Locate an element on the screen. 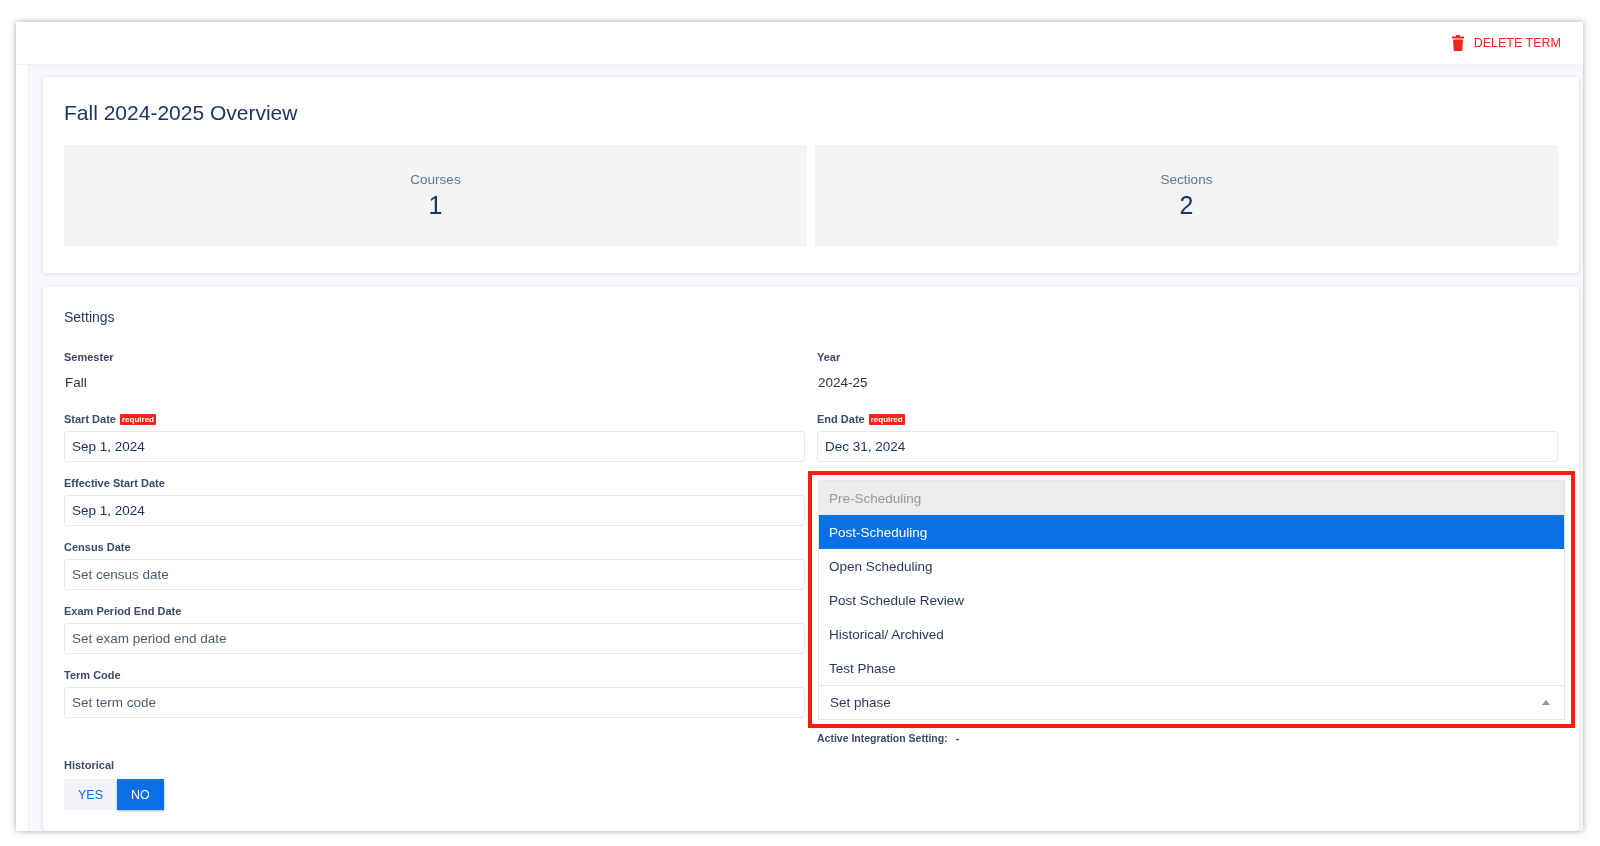 The width and height of the screenshot is (1600, 846). phase-select: Set phase is located at coordinates (1191, 702).